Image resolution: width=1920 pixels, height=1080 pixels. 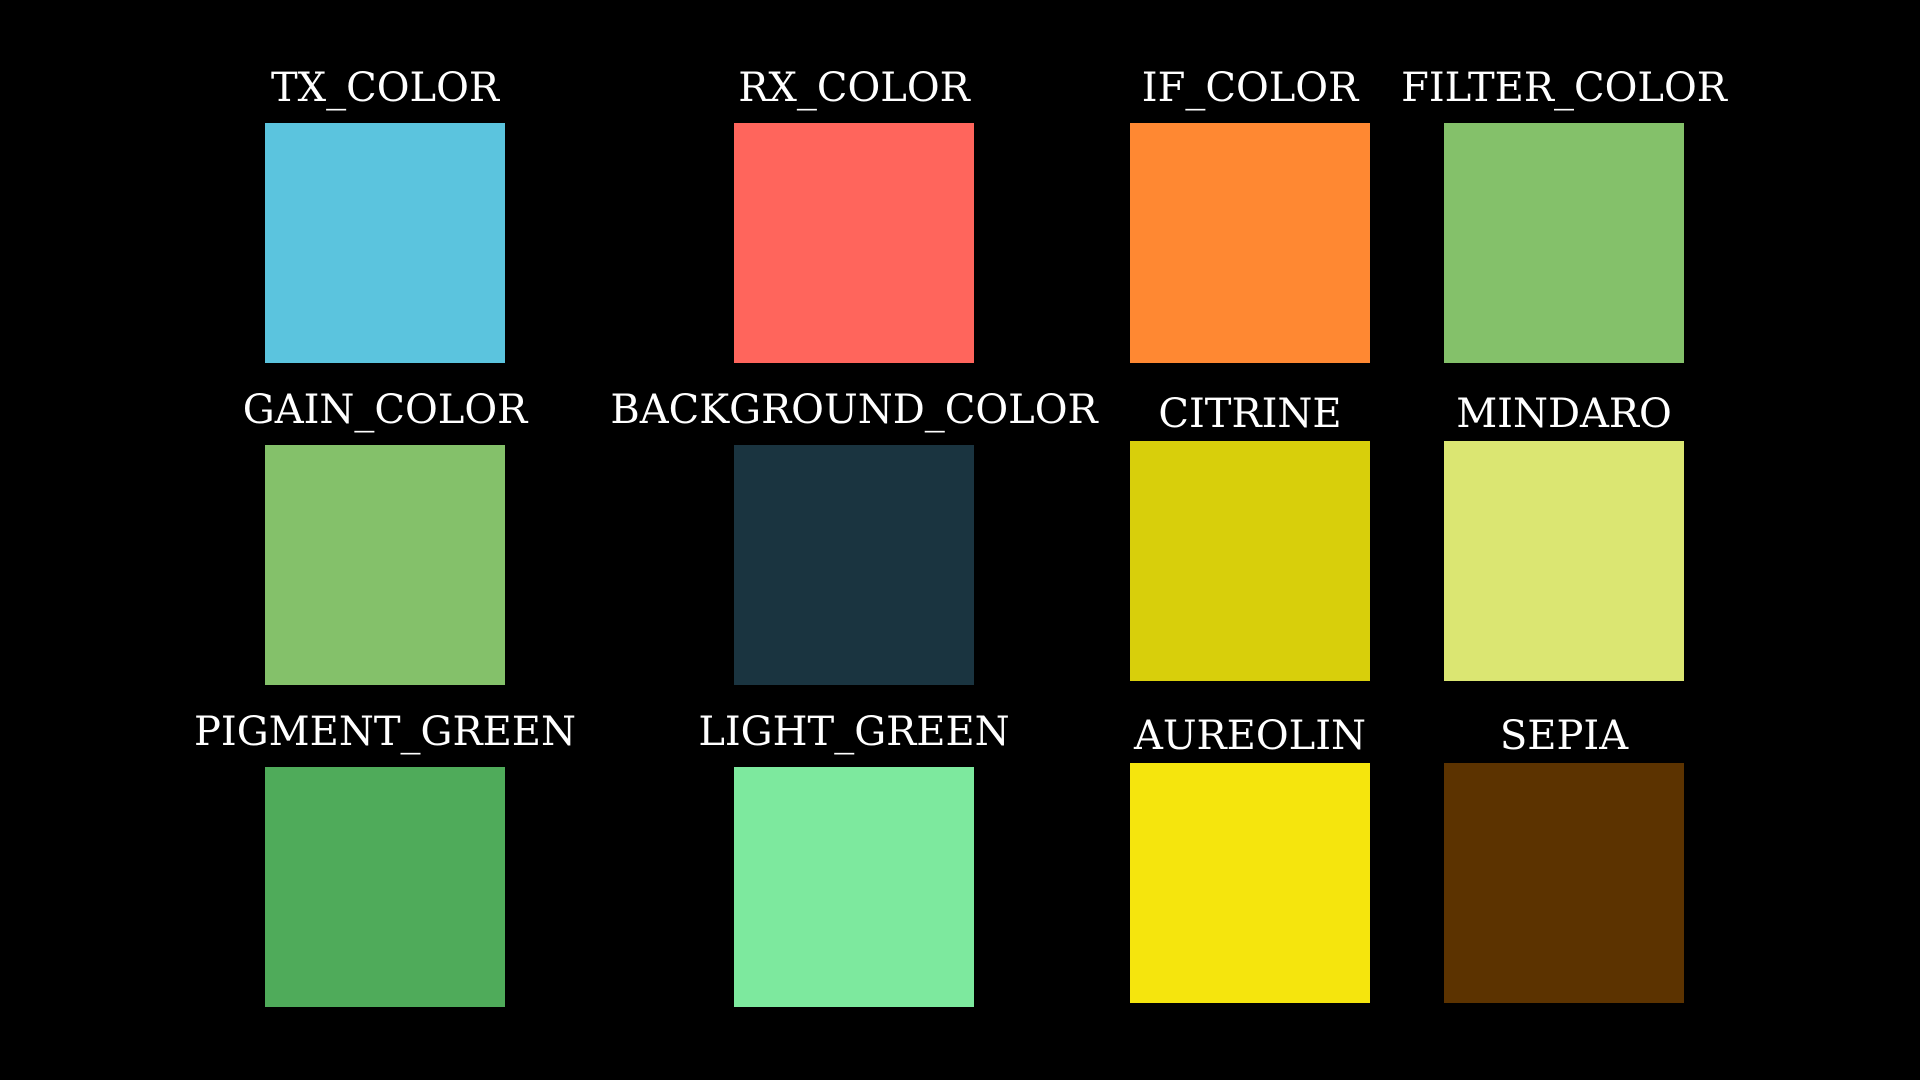 I want to click on swatch-label-filter-color: FILTER_COLOR, so click(x=1564, y=88).